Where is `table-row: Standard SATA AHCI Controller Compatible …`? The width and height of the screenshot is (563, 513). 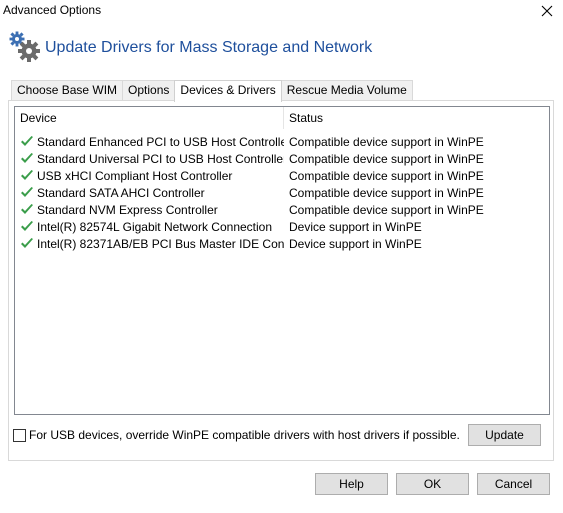
table-row: Standard SATA AHCI Controller Compatible … is located at coordinates (282, 192).